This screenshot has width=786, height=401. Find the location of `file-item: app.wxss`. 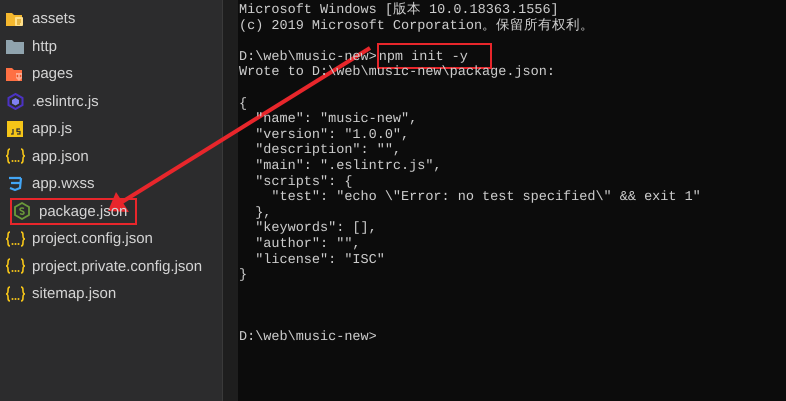

file-item: app.wxss is located at coordinates (111, 184).